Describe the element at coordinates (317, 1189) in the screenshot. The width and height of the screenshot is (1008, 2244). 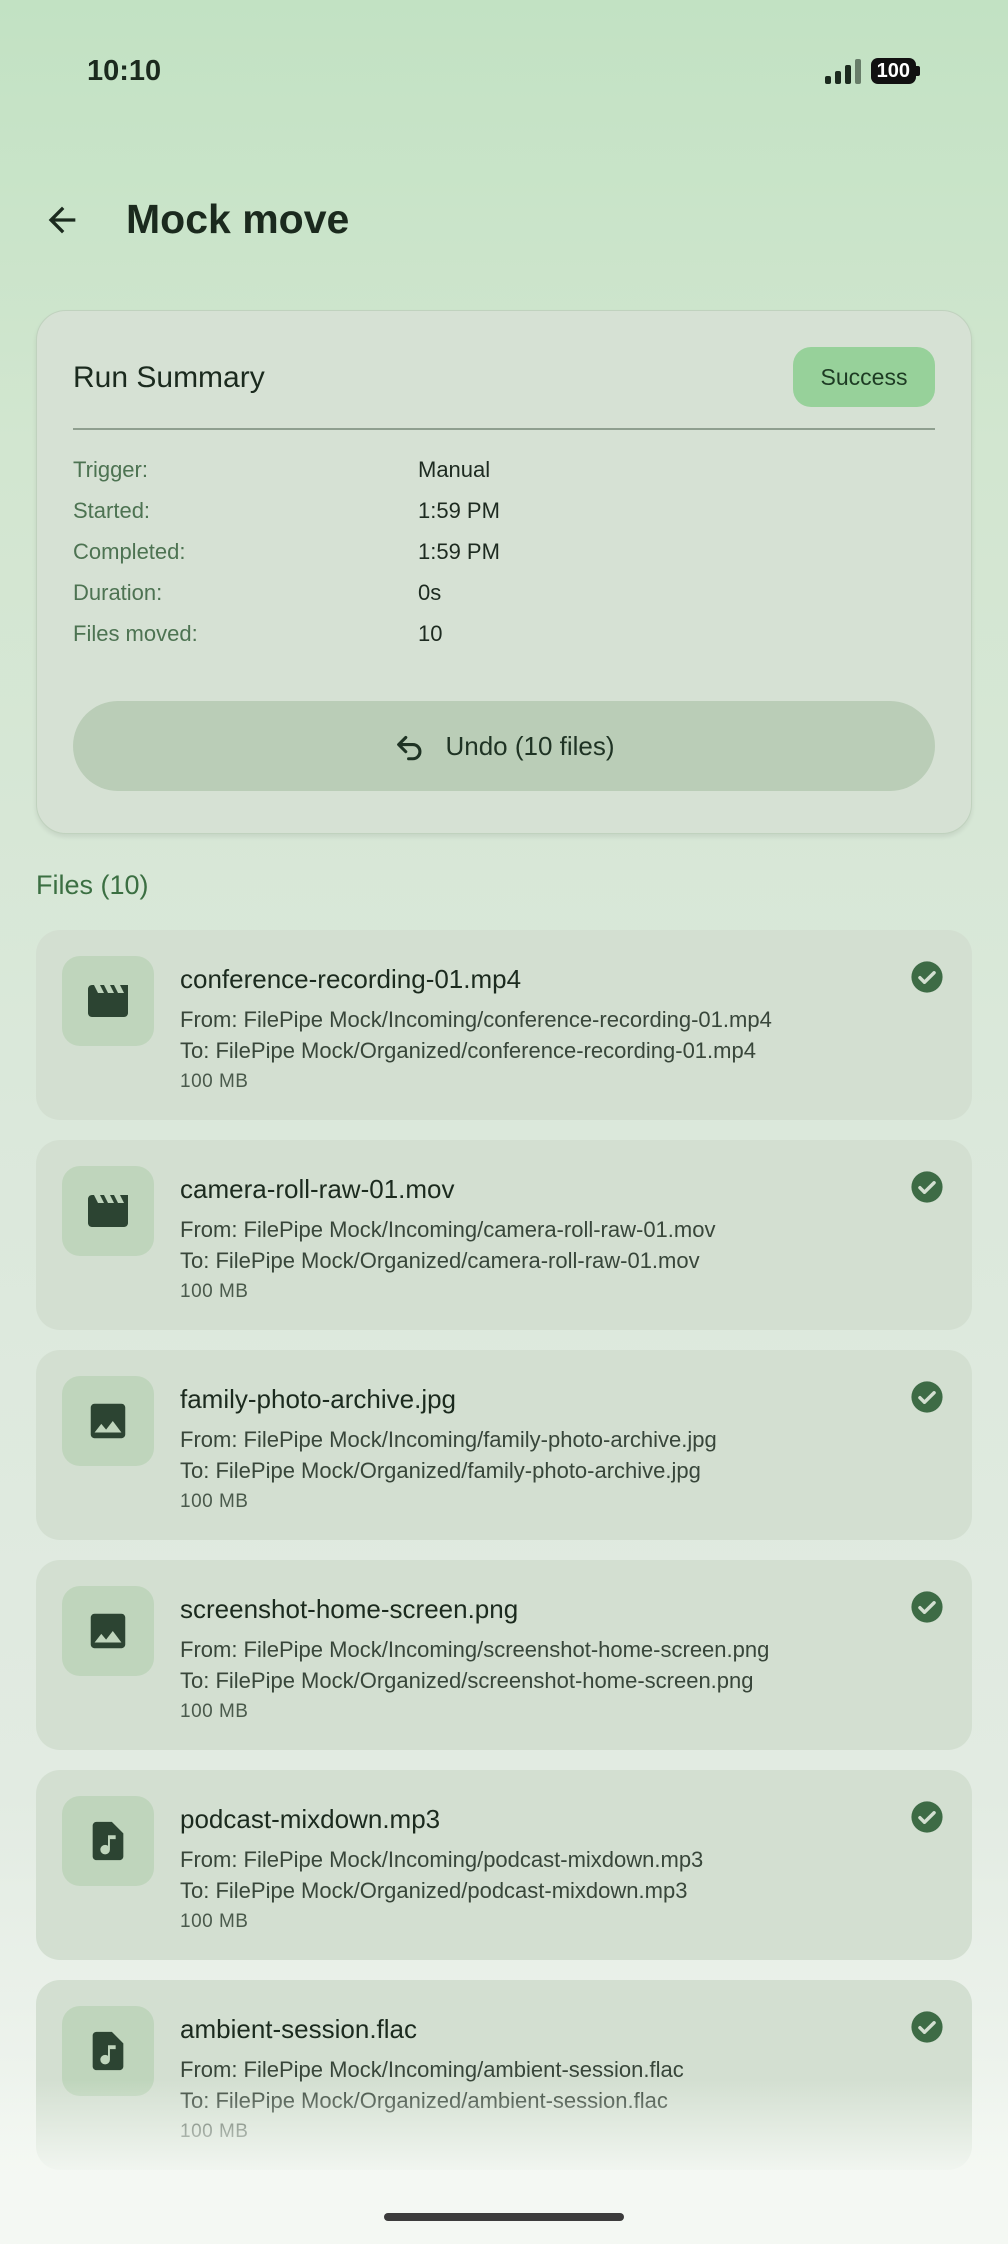
I see `file-name: camera-roll-raw-01.mov` at that location.